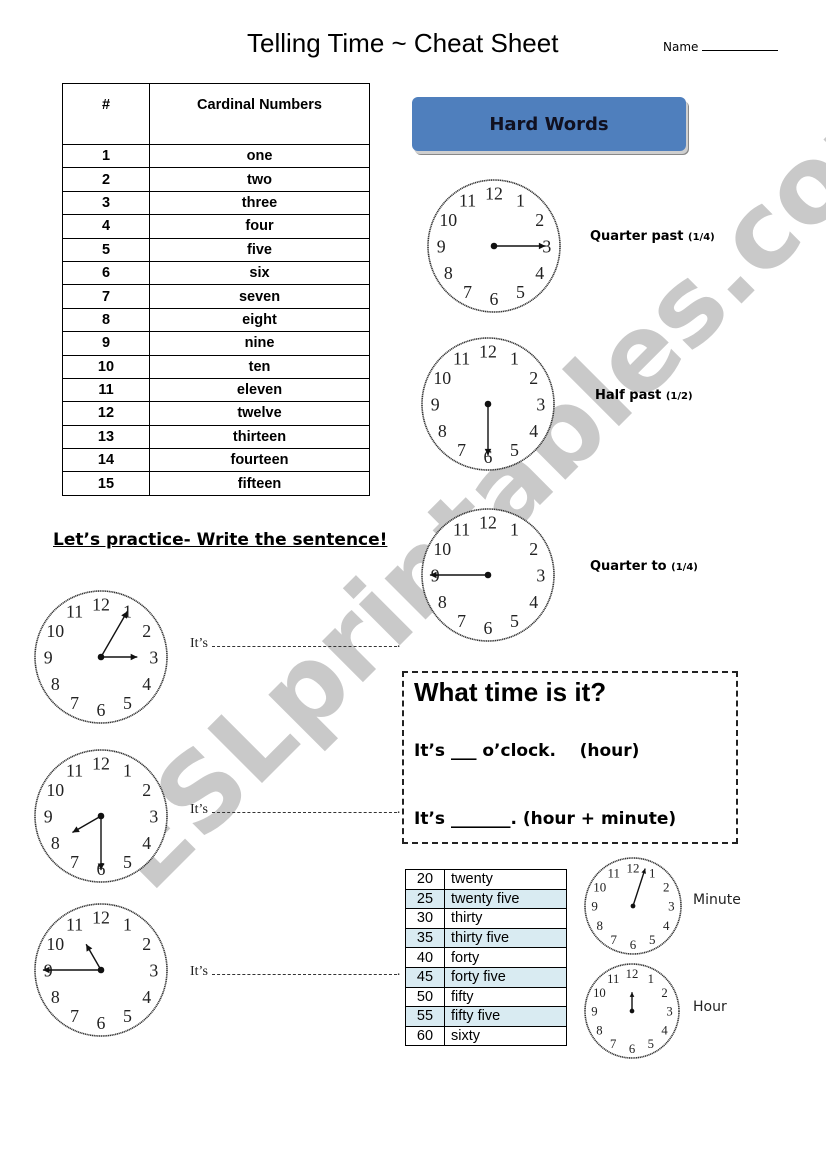  Describe the element at coordinates (488, 575) in the screenshot. I see `quarter-to-clock: 121234567891011` at that location.